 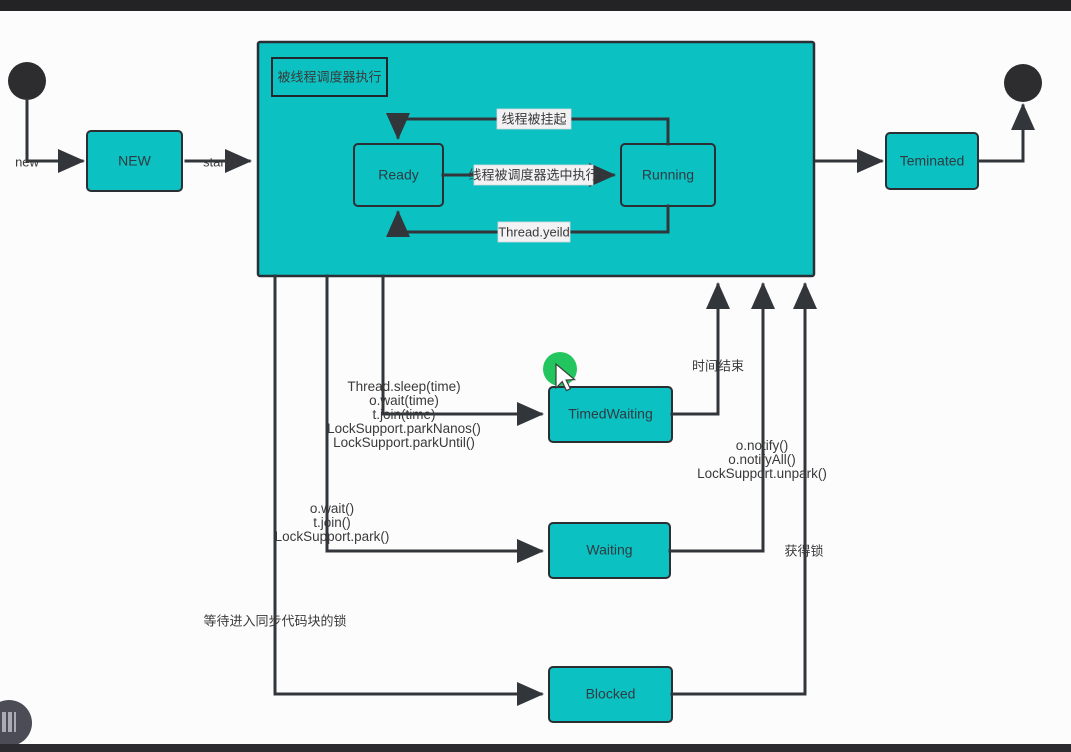 What do you see at coordinates (404, 428) in the screenshot?
I see `label-timed-group-line-3: LockSupport.parkNanos()` at bounding box center [404, 428].